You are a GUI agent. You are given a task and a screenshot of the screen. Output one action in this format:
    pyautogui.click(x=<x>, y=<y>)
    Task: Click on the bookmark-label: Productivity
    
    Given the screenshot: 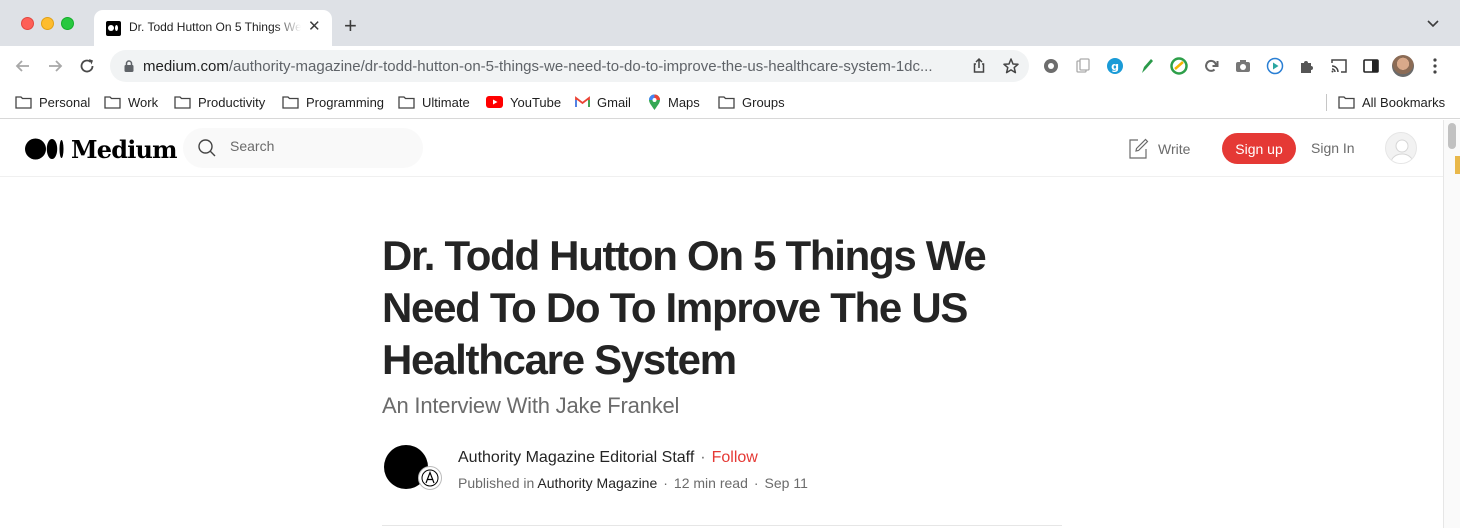 What is the action you would take?
    pyautogui.click(x=232, y=102)
    